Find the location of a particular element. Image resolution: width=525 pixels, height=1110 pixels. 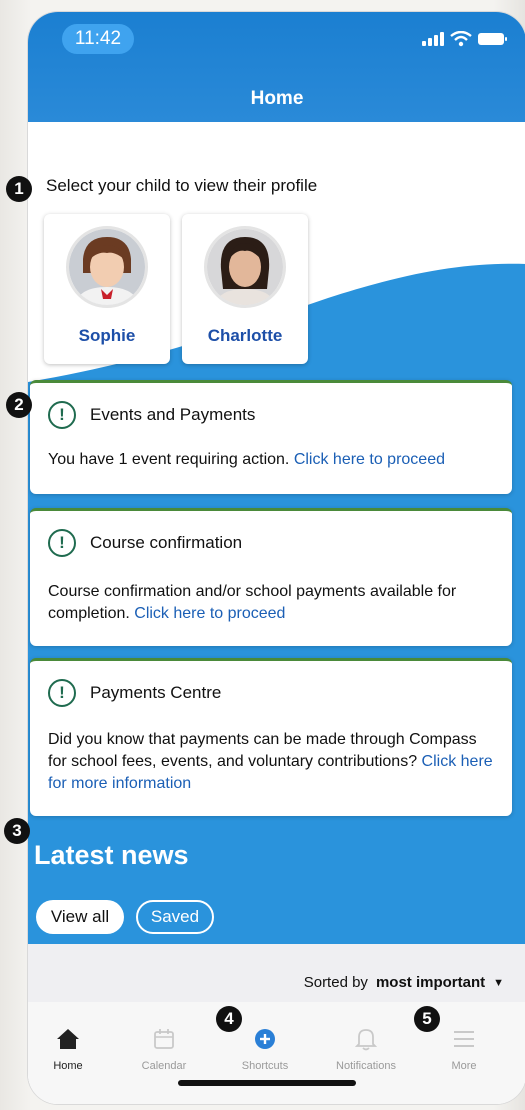

card-header: ! Events and Payments is located at coordinates (151, 415).